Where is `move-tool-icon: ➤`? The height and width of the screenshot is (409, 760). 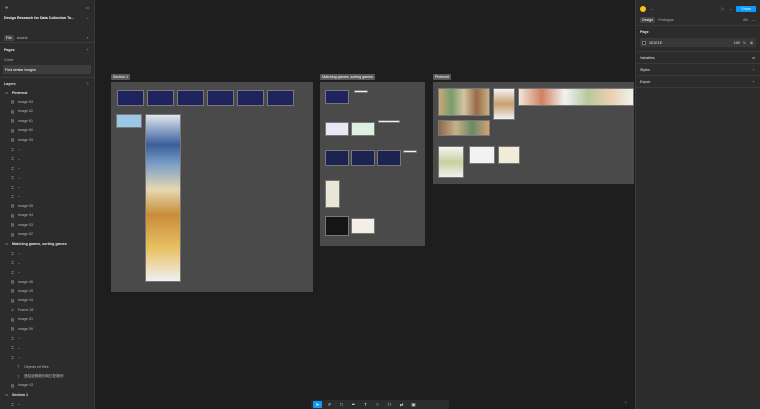 move-tool-icon: ➤ is located at coordinates (317, 404).